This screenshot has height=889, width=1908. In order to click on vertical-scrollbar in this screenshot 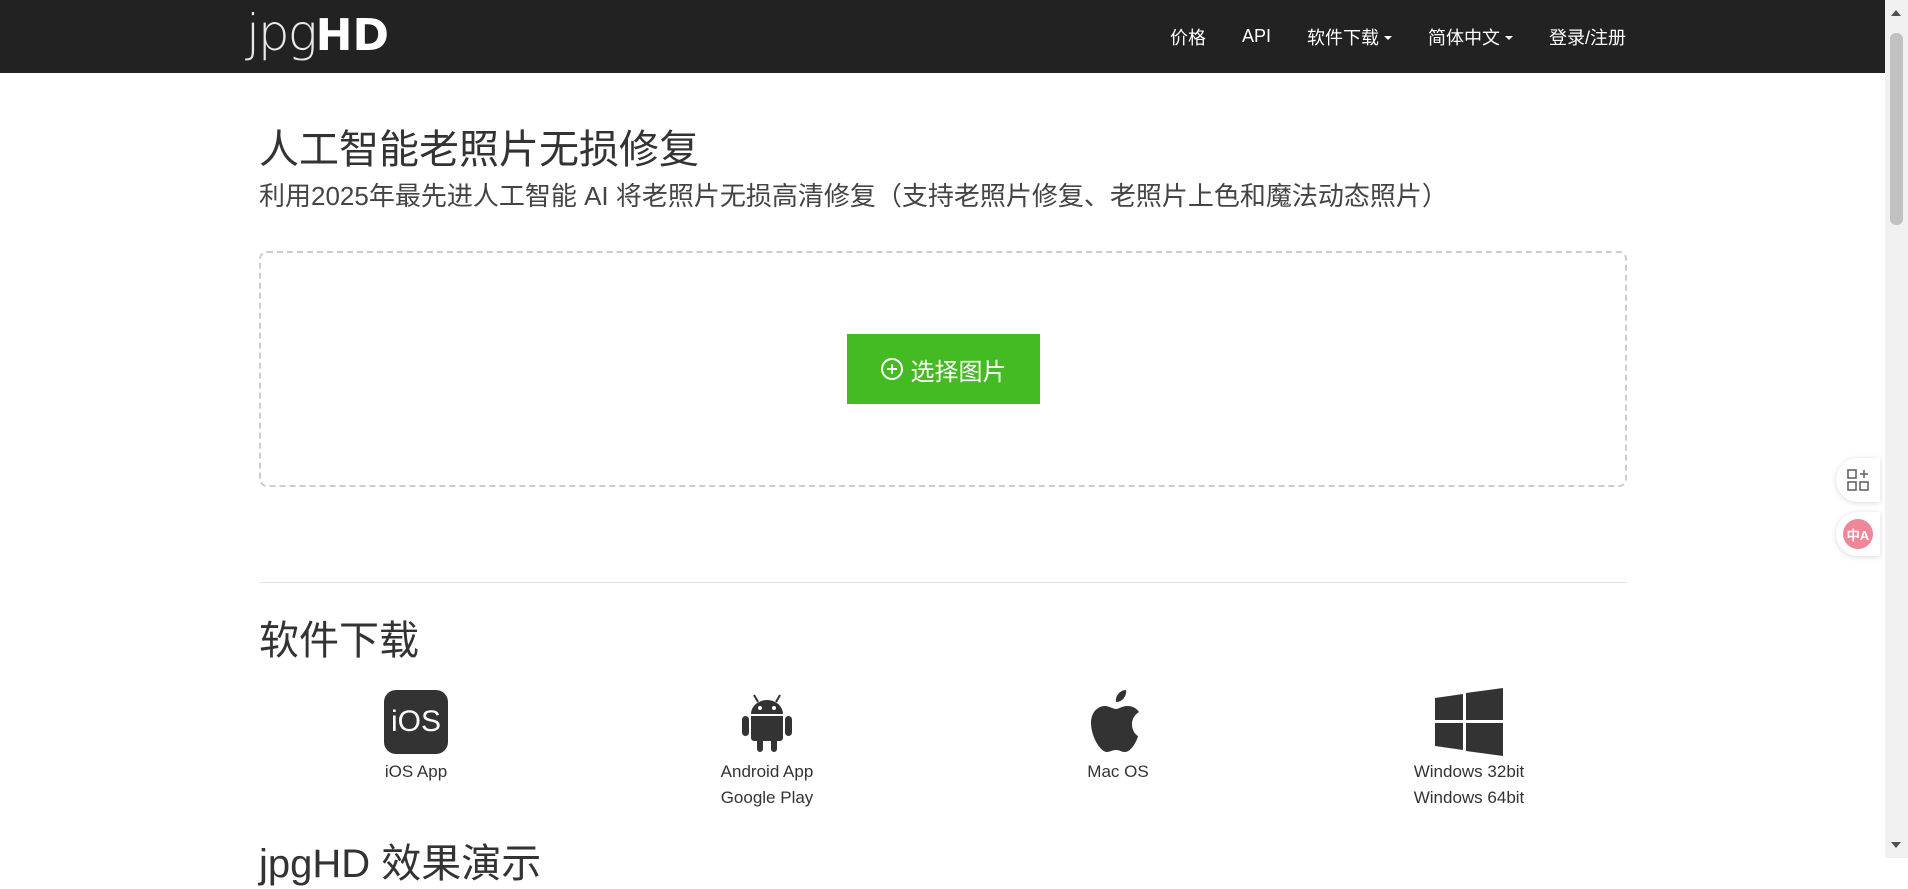, I will do `click(1896, 429)`.